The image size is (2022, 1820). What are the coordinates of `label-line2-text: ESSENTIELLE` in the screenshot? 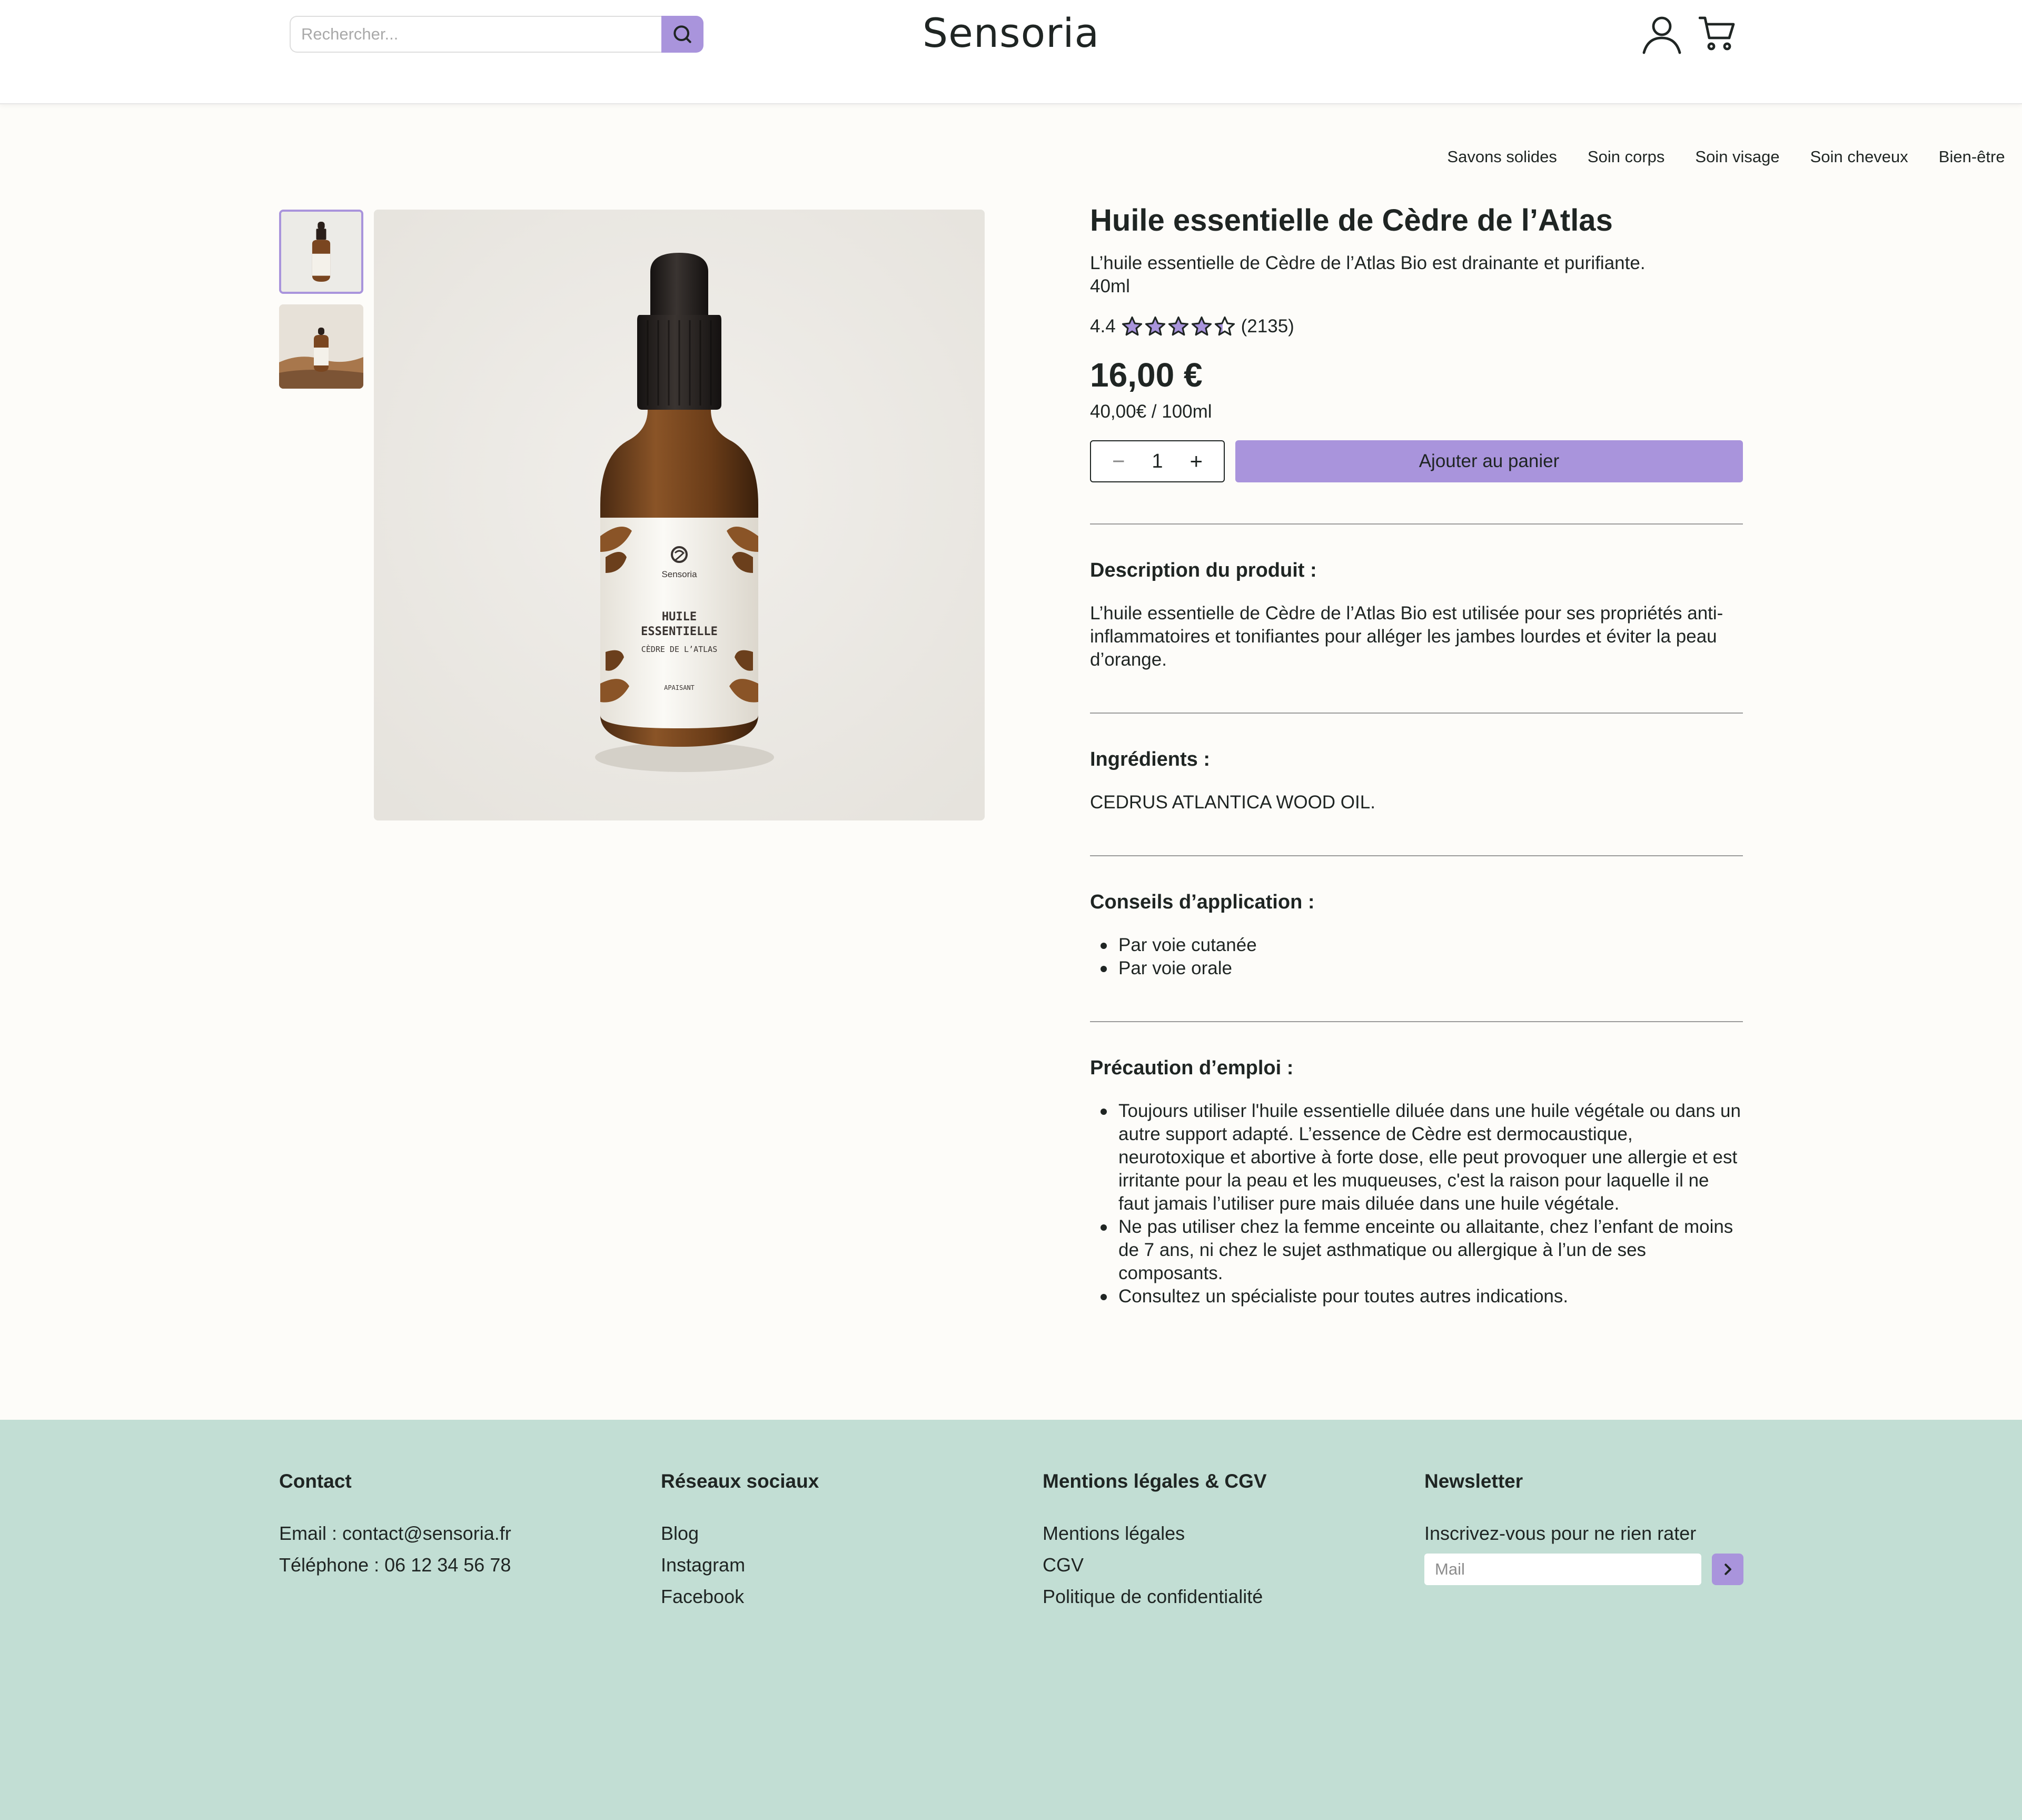 It's located at (680, 631).